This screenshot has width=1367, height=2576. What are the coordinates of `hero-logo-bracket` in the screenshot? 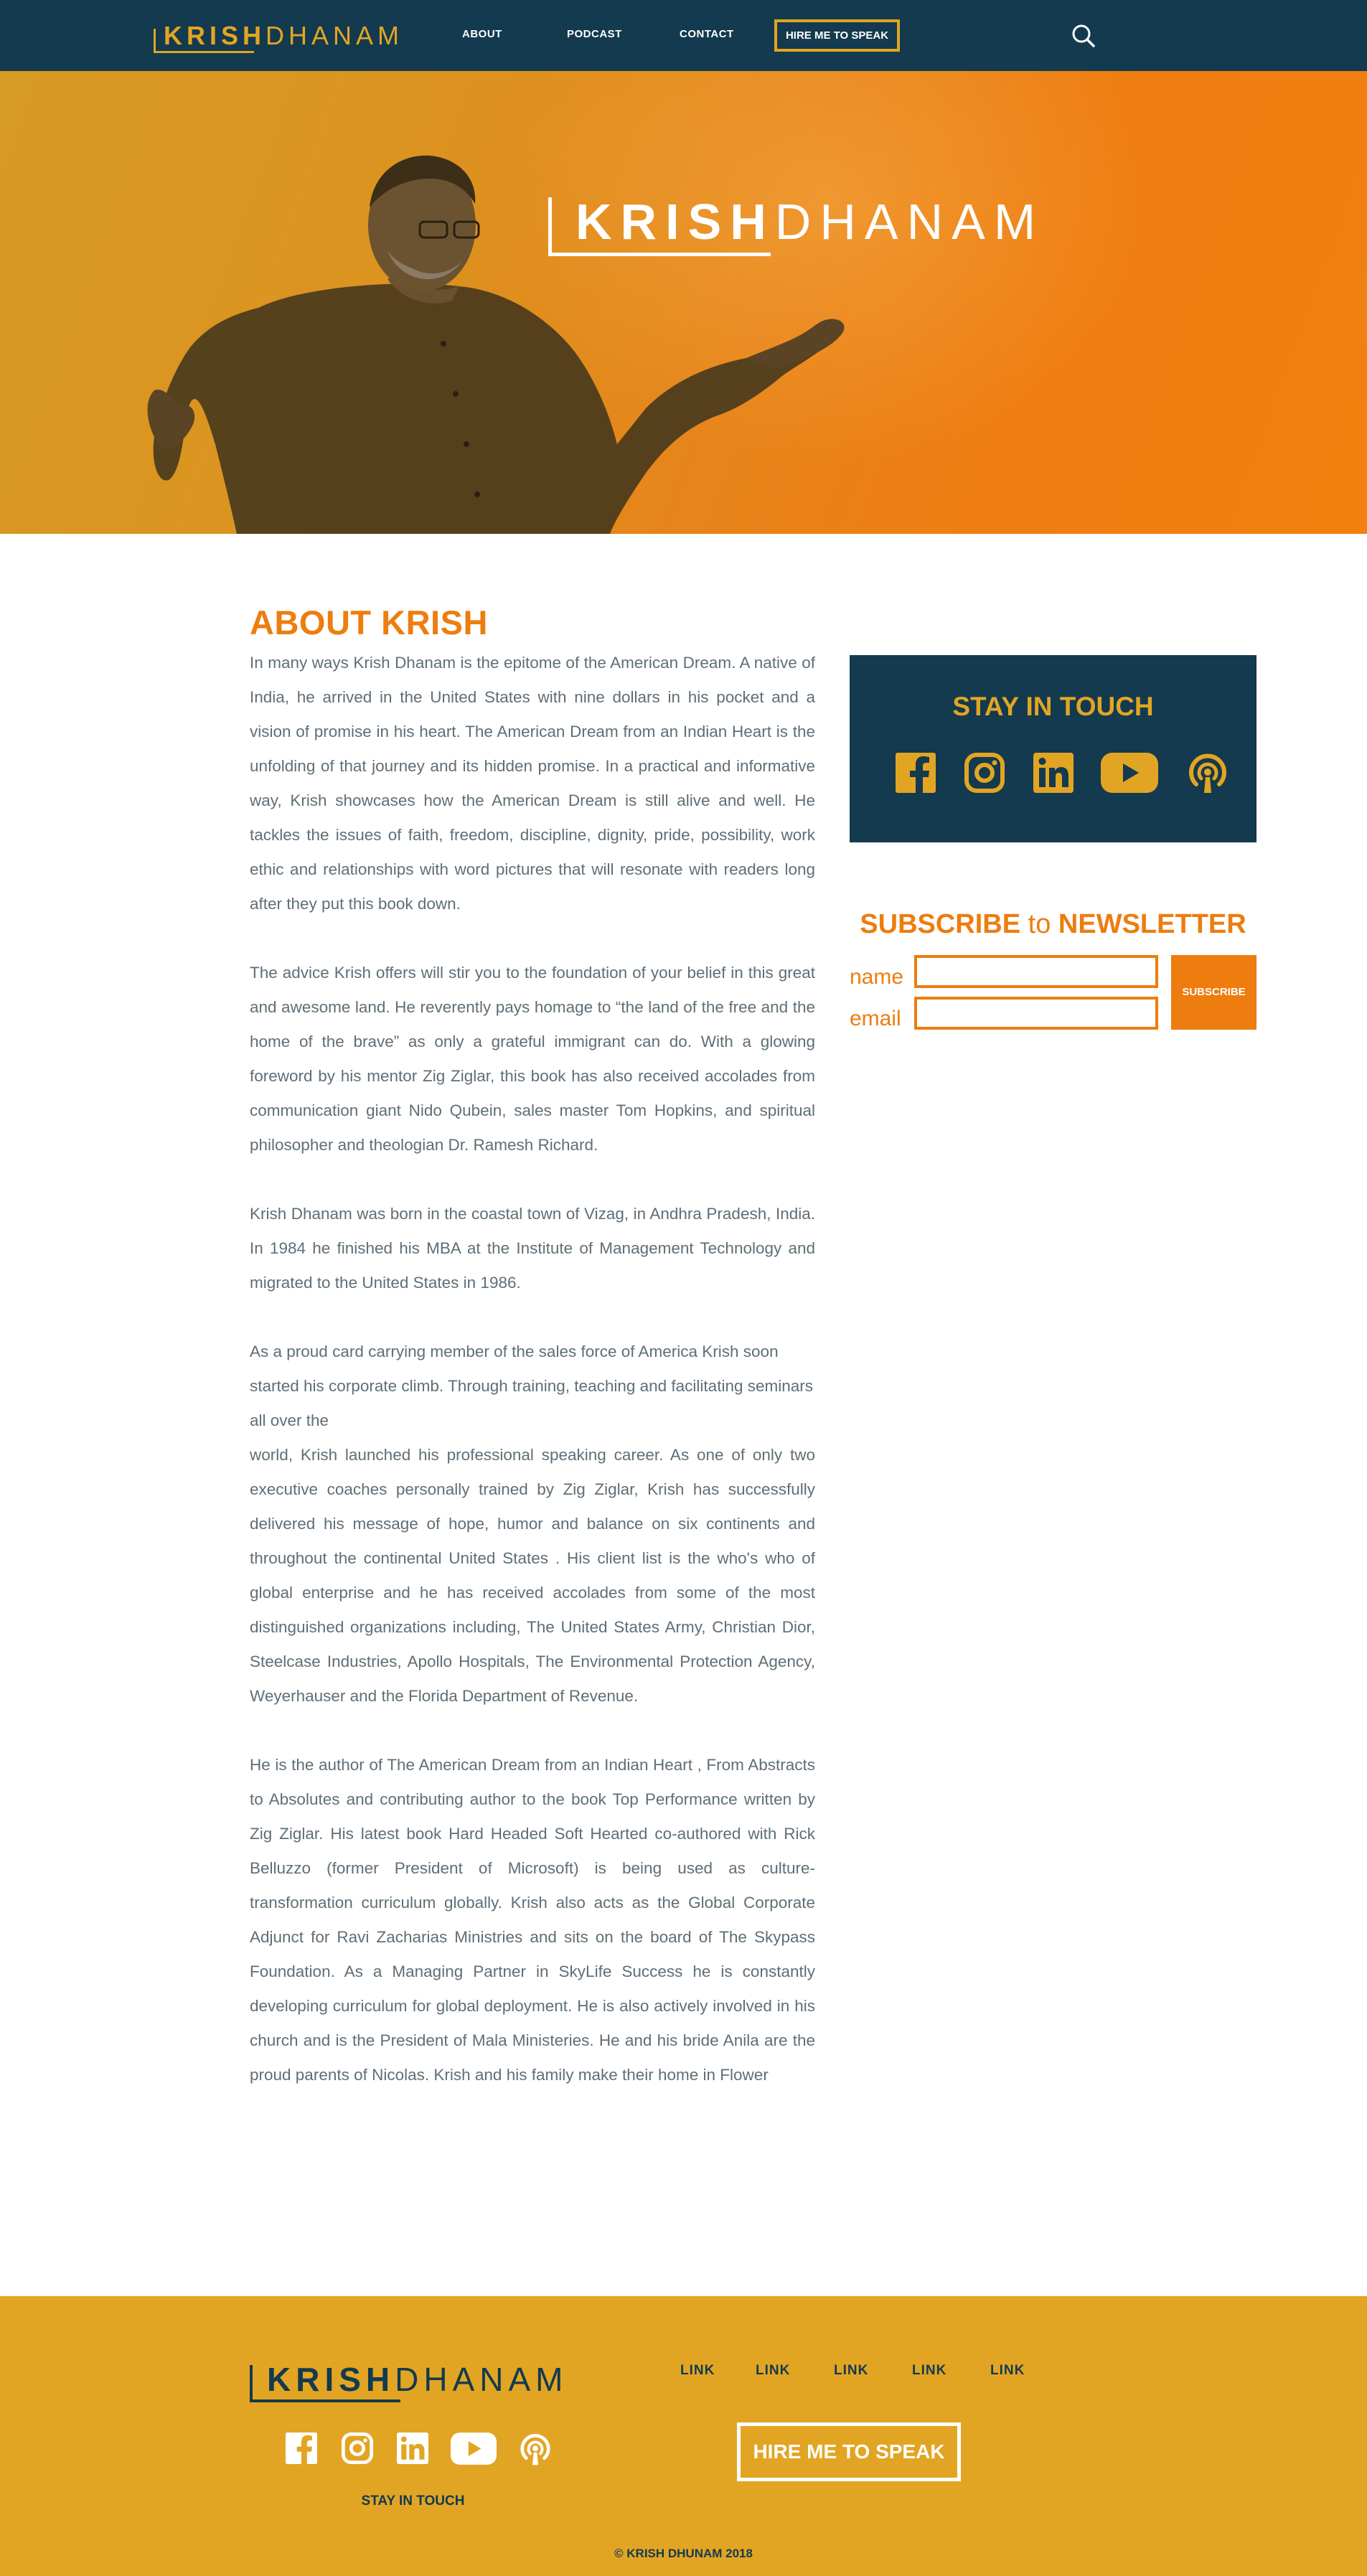 It's located at (659, 226).